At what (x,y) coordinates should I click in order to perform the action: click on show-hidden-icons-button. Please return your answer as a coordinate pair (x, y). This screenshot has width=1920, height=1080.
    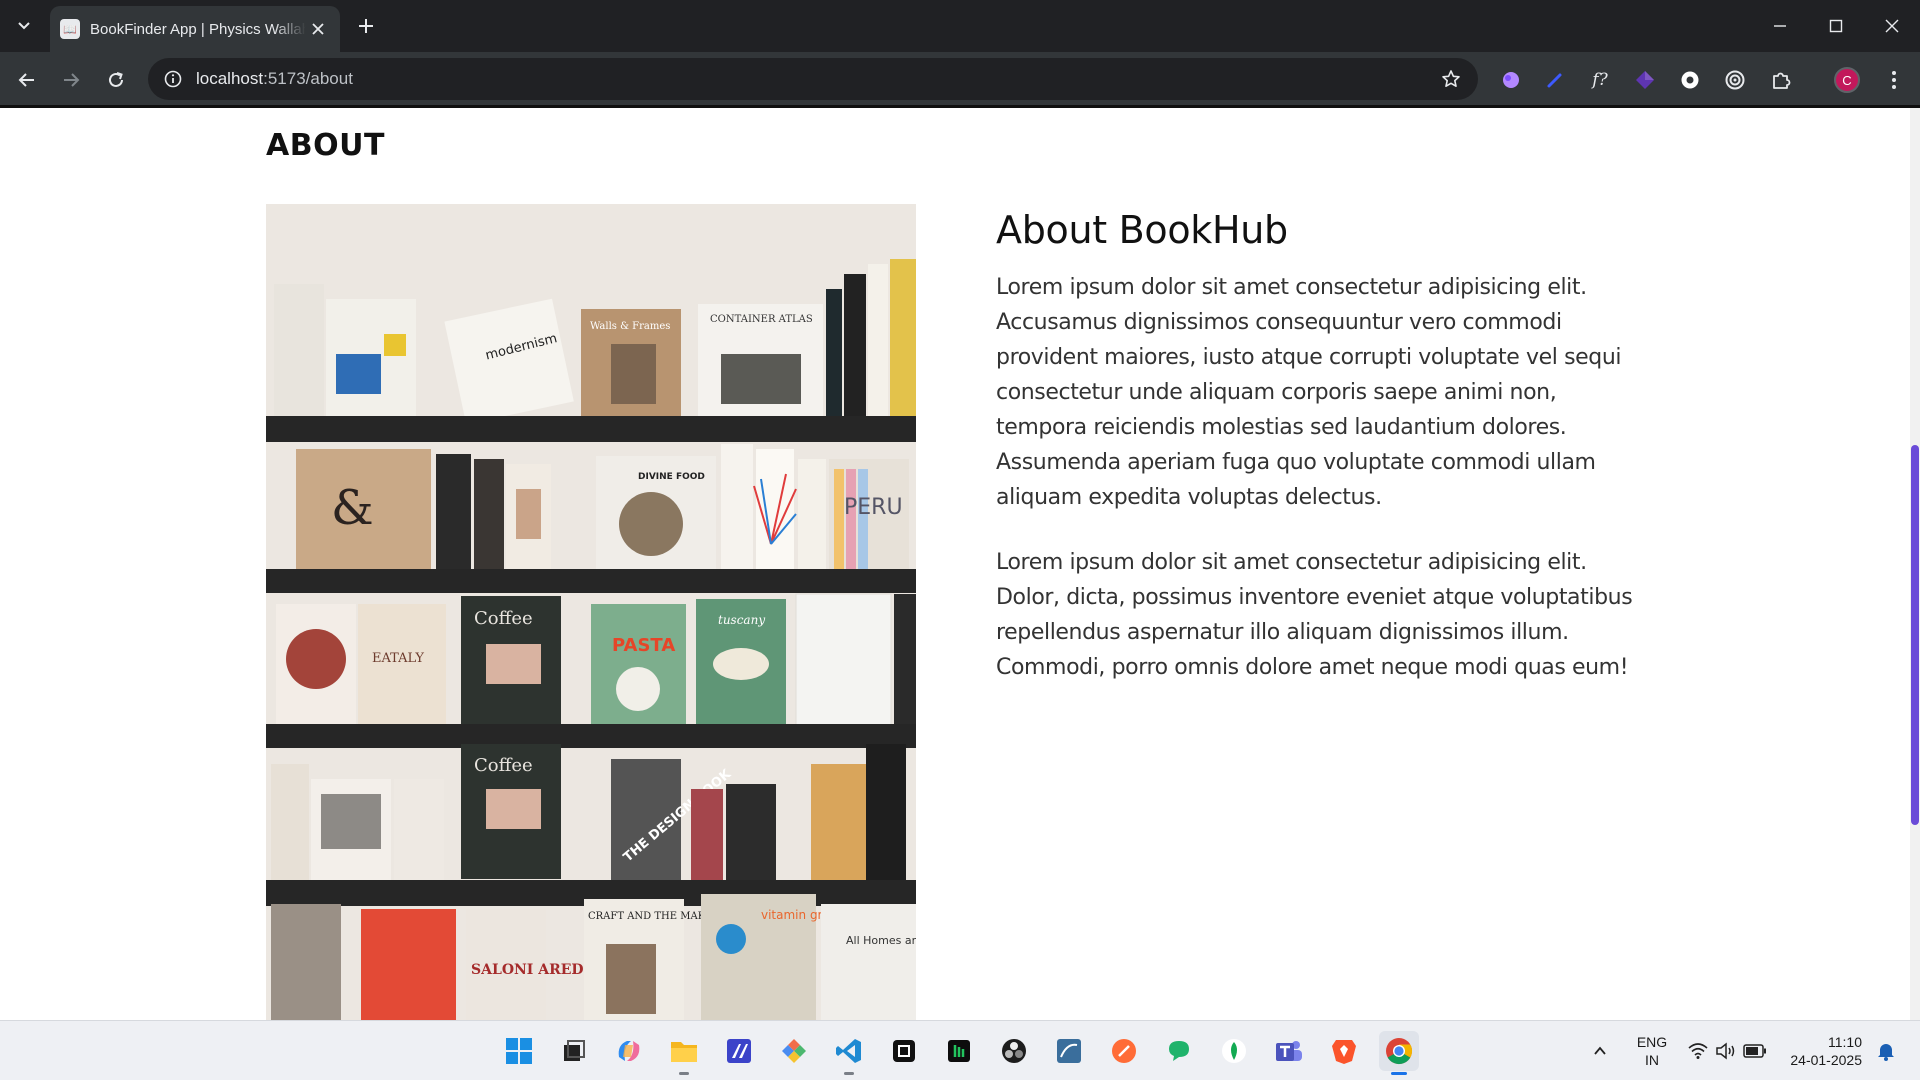
    Looking at the image, I should click on (1600, 1051).